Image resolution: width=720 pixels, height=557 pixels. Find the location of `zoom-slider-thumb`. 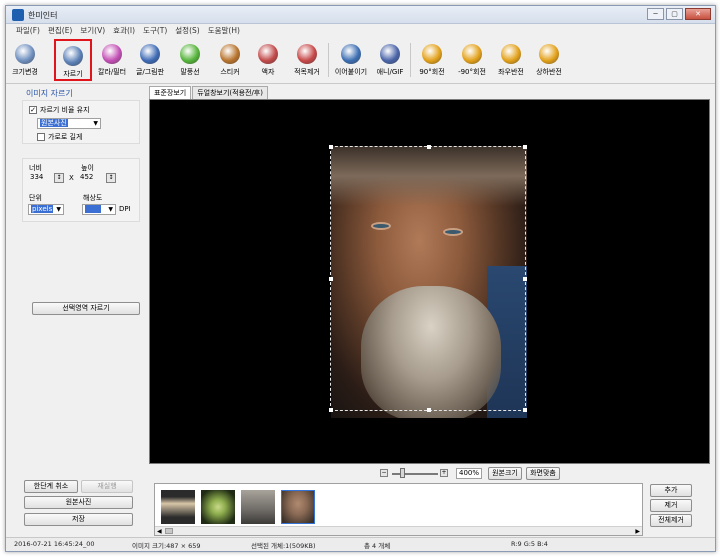

zoom-slider-thumb is located at coordinates (402, 473).